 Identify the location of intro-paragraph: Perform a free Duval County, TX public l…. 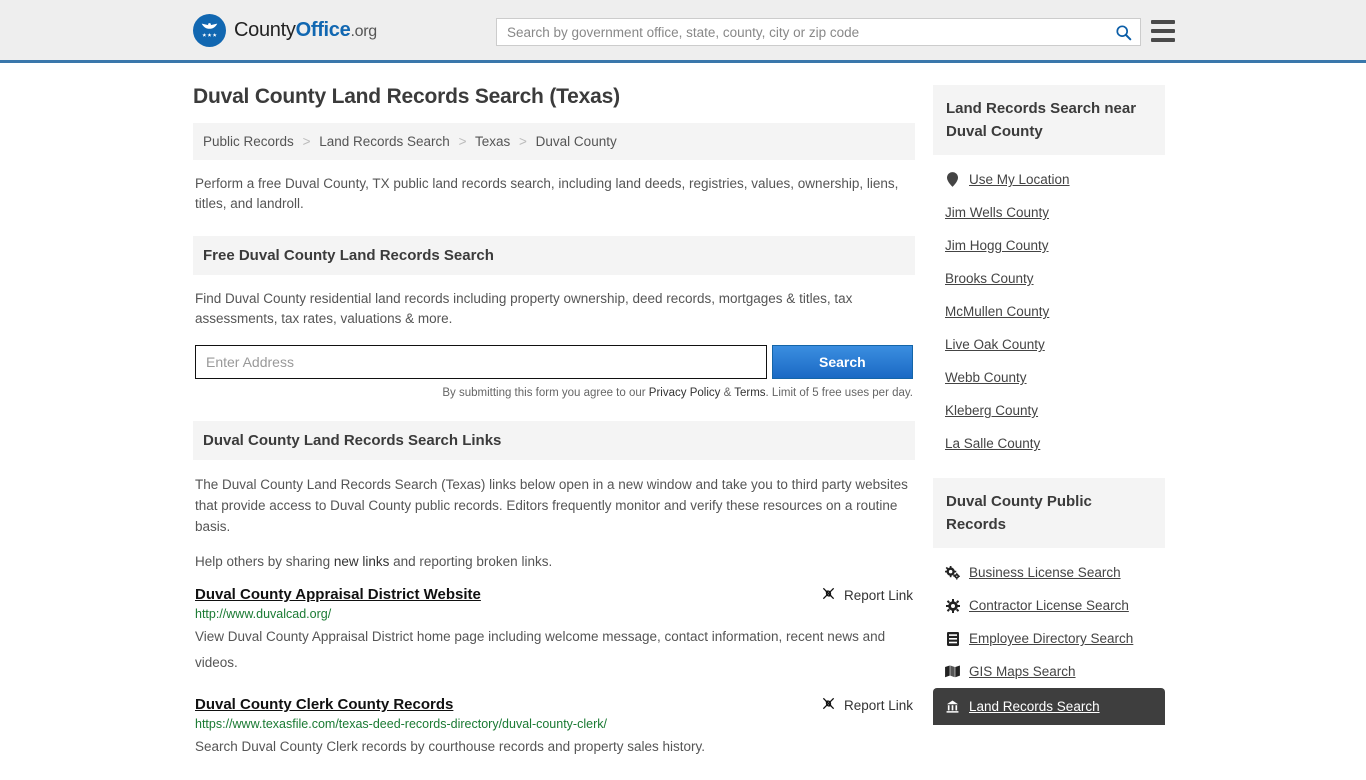
(547, 193).